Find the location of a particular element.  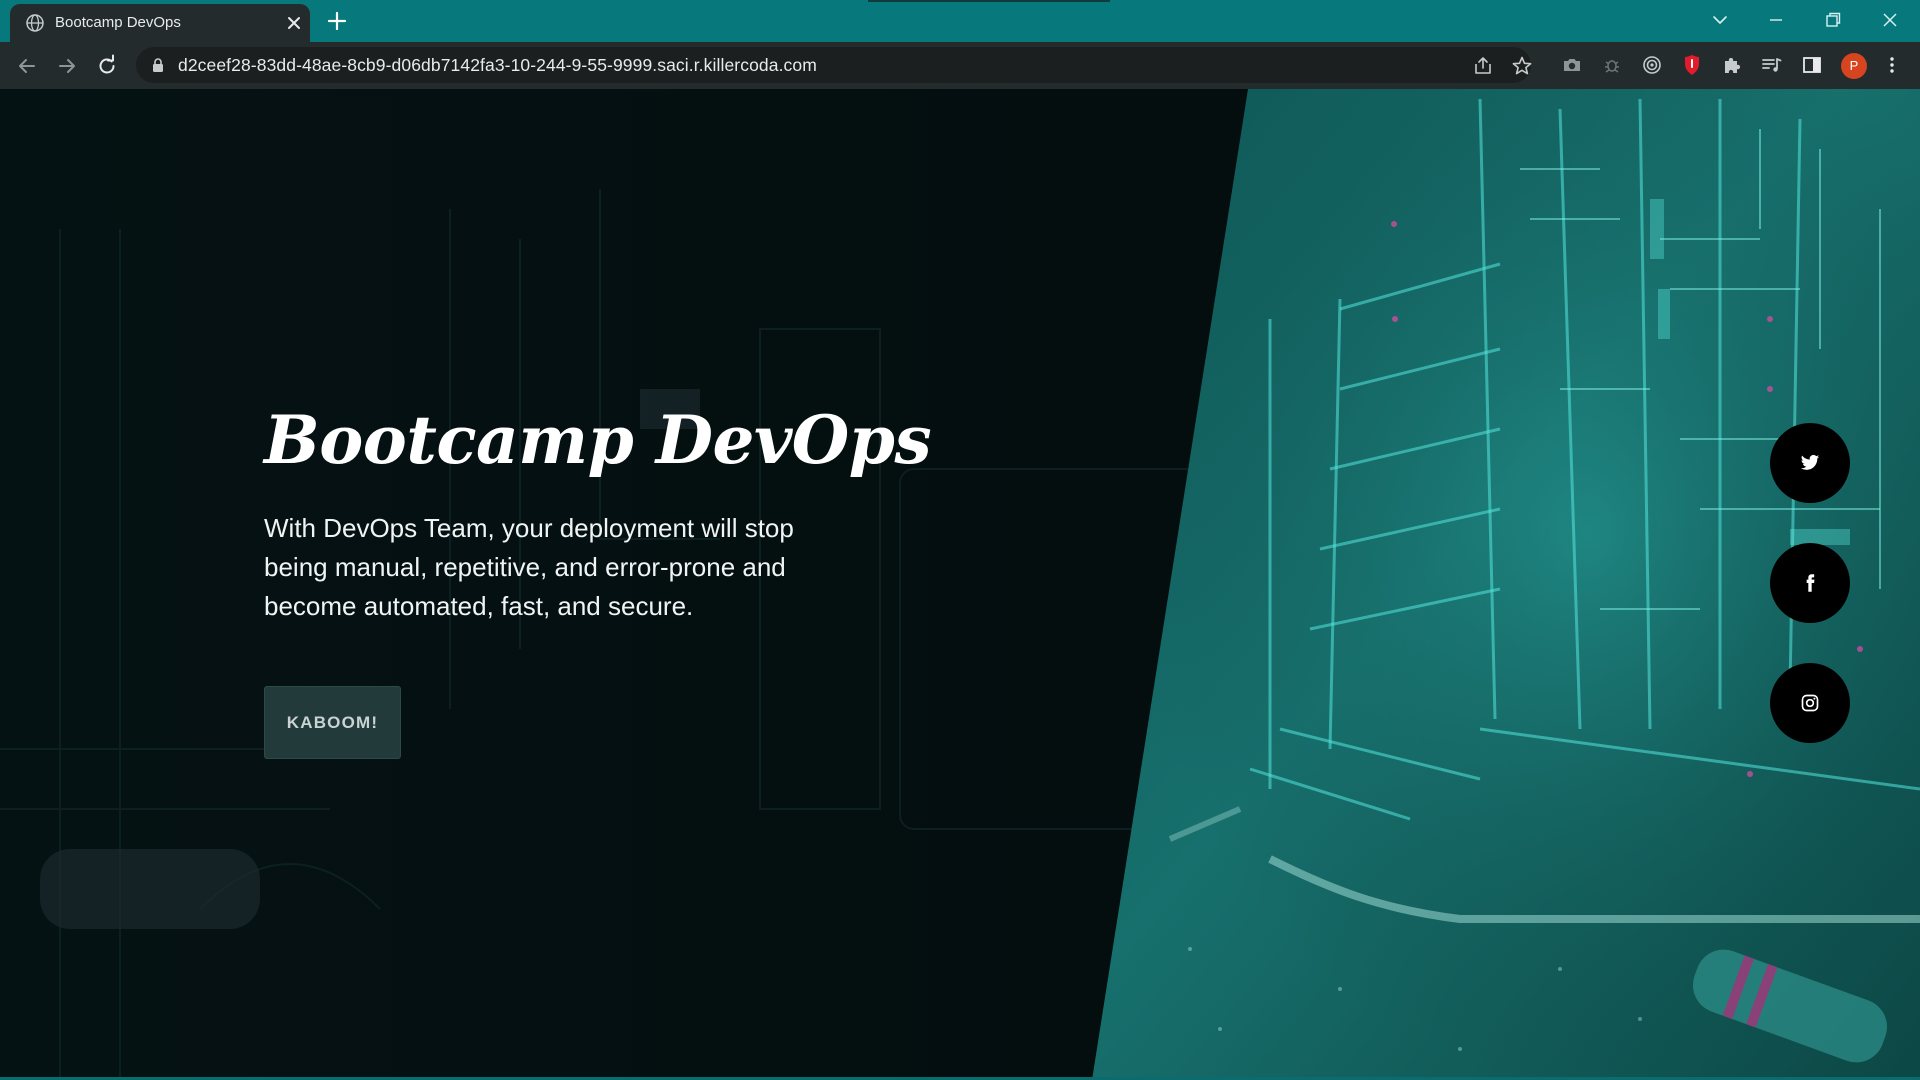

instagram-icon is located at coordinates (1810, 703).